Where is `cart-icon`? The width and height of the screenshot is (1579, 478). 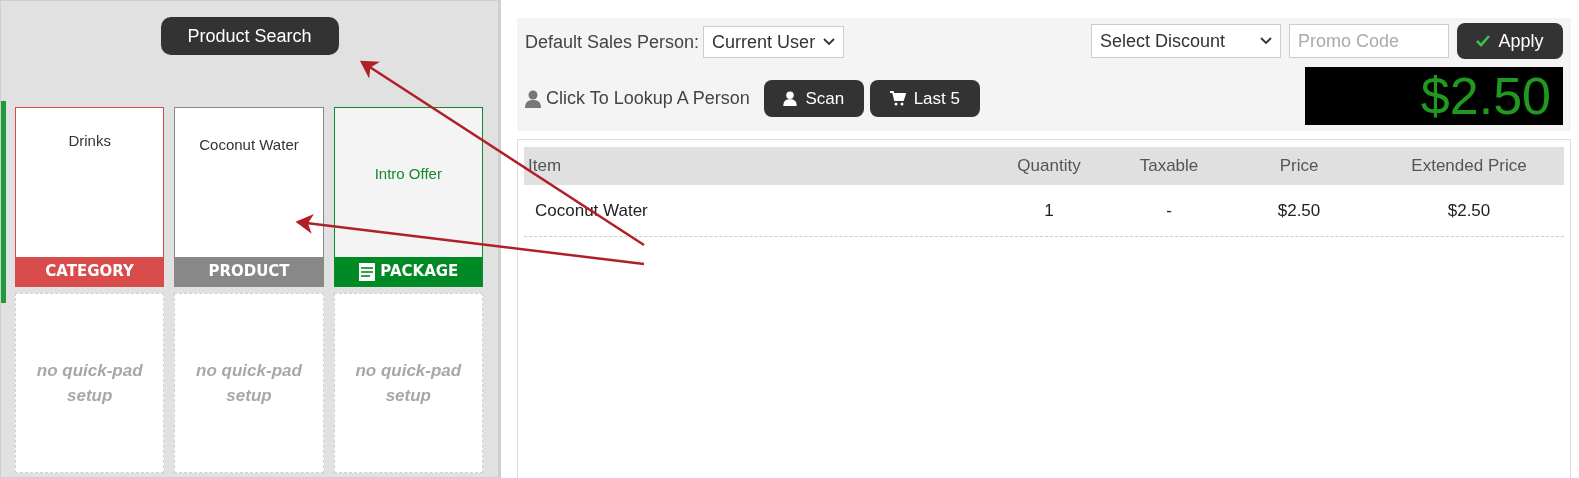 cart-icon is located at coordinates (897, 98).